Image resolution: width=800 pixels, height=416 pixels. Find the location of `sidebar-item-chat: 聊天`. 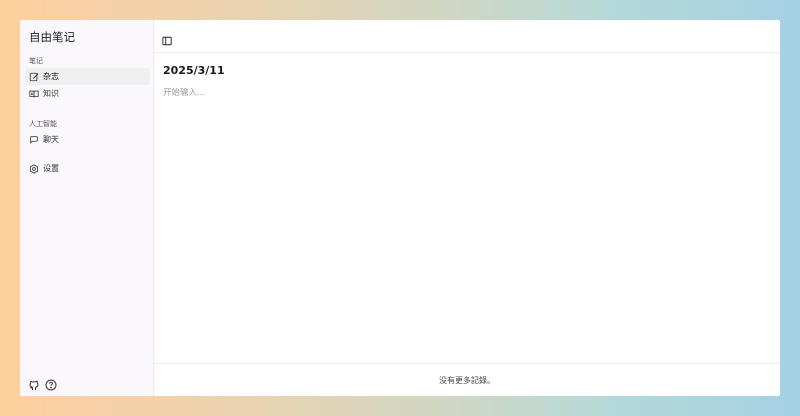

sidebar-item-chat: 聊天 is located at coordinates (87, 139).